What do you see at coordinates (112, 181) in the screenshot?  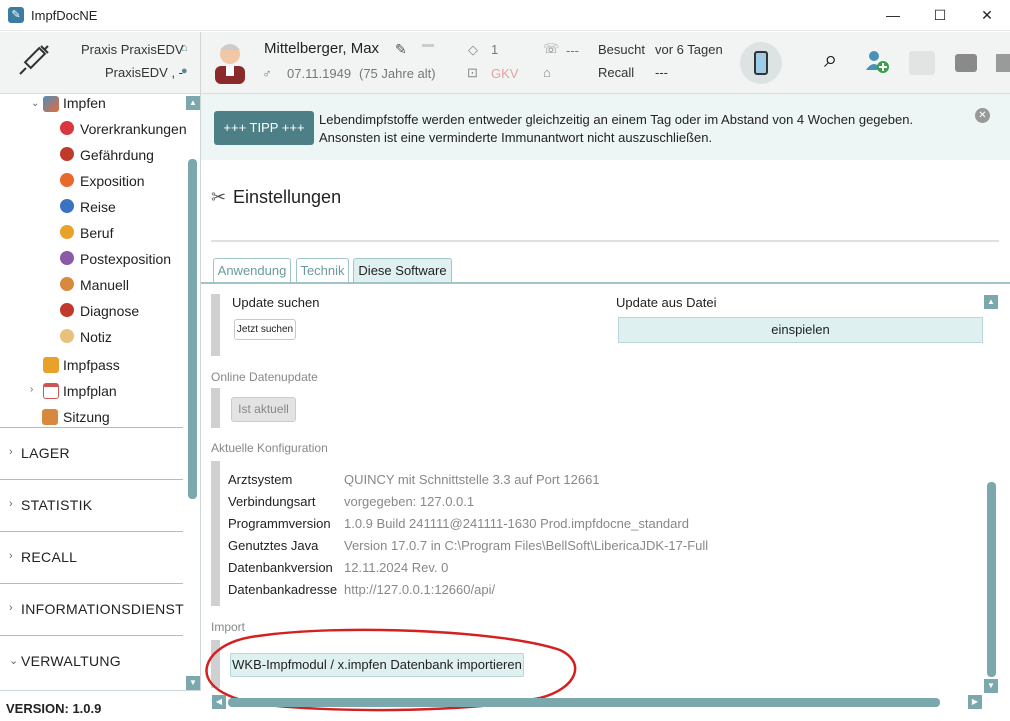 I see `sidebar-item-label: Exposition` at bounding box center [112, 181].